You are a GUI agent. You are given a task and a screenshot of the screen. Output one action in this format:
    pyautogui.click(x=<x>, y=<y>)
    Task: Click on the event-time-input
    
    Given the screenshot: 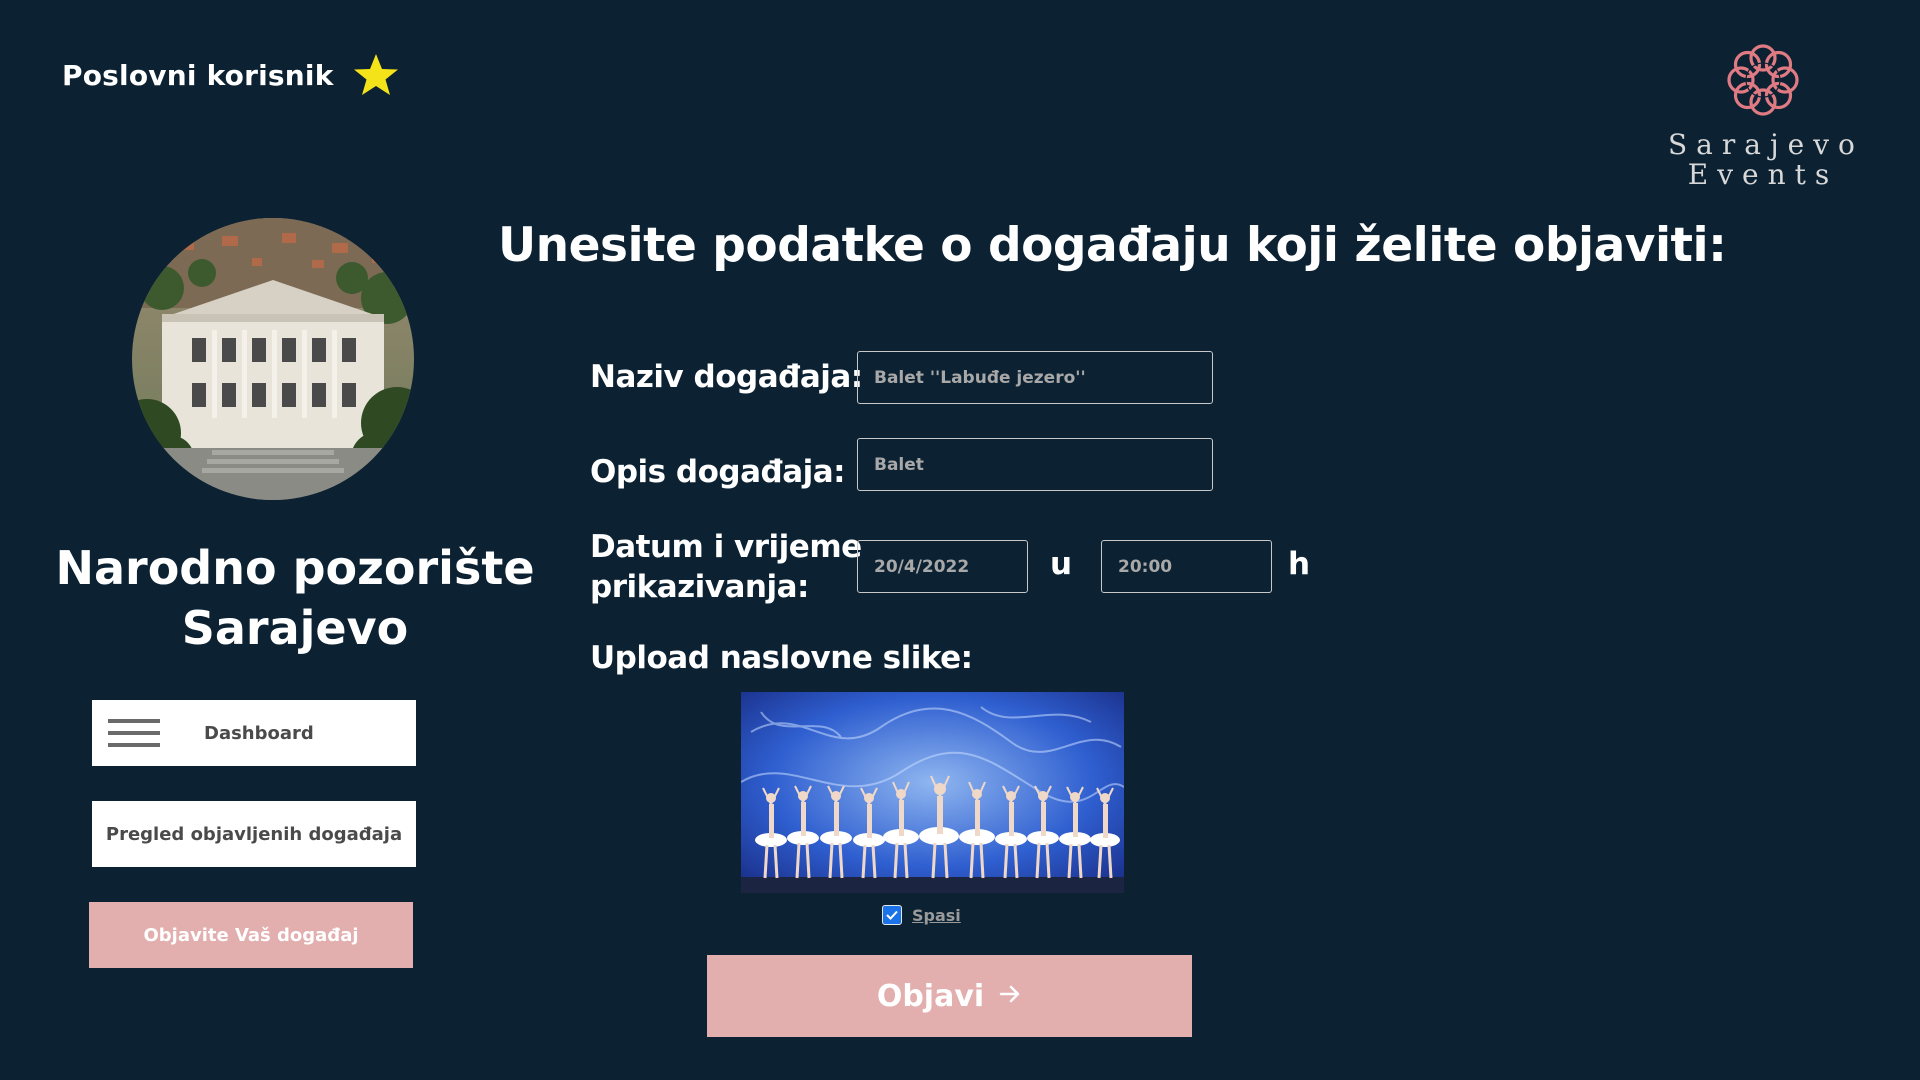 What is the action you would take?
    pyautogui.click(x=1186, y=566)
    